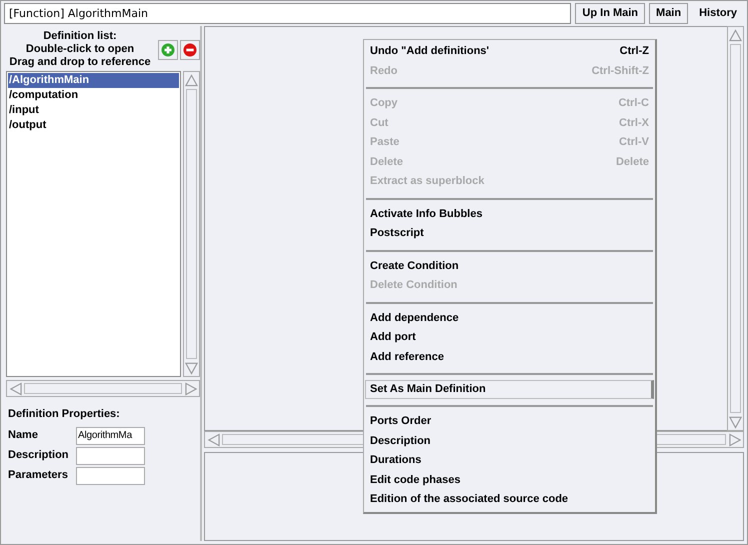 Image resolution: width=748 pixels, height=545 pixels. What do you see at coordinates (633, 103) in the screenshot?
I see `shortcut-label: Ctrl-C` at bounding box center [633, 103].